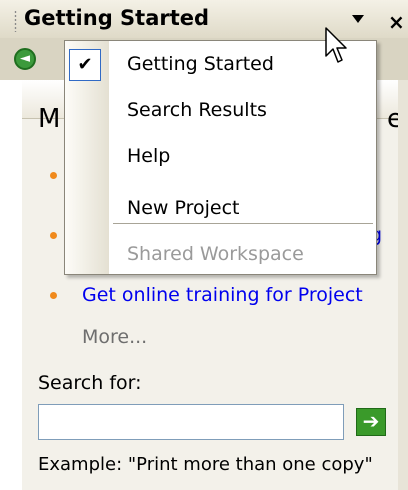 The width and height of the screenshot is (408, 490). What do you see at coordinates (149, 156) in the screenshot?
I see `menu-item-label: Help` at bounding box center [149, 156].